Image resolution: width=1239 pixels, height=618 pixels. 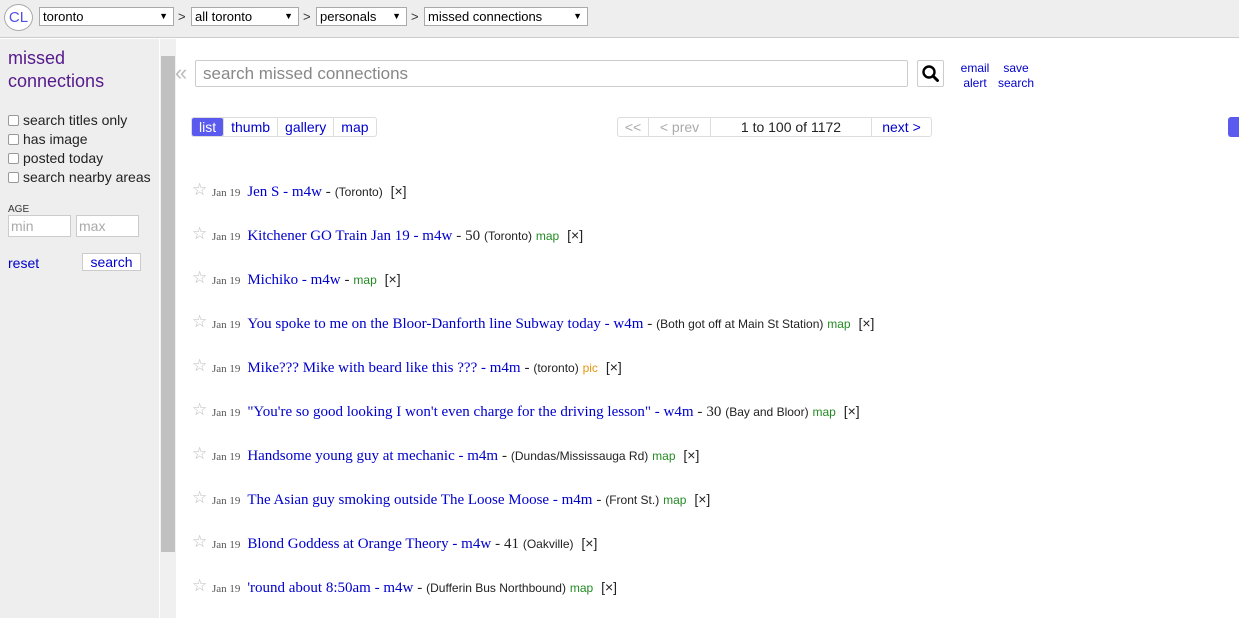 I want to click on checkbox-label: search titles only, so click(x=75, y=120).